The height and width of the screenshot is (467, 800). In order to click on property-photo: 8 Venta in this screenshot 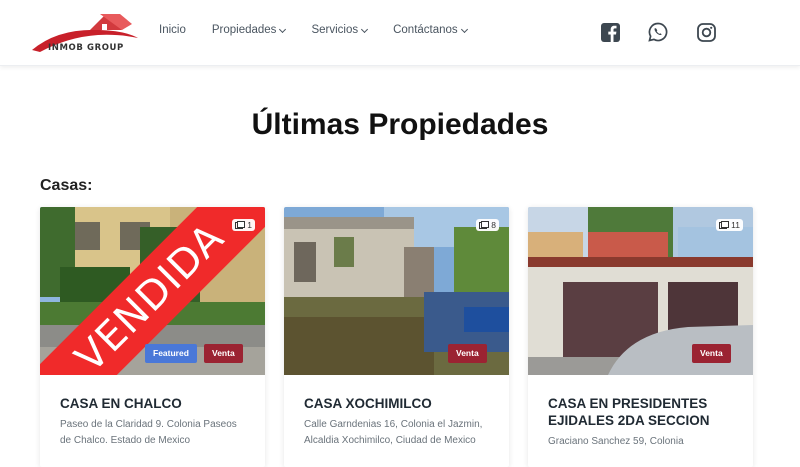, I will do `click(396, 291)`.